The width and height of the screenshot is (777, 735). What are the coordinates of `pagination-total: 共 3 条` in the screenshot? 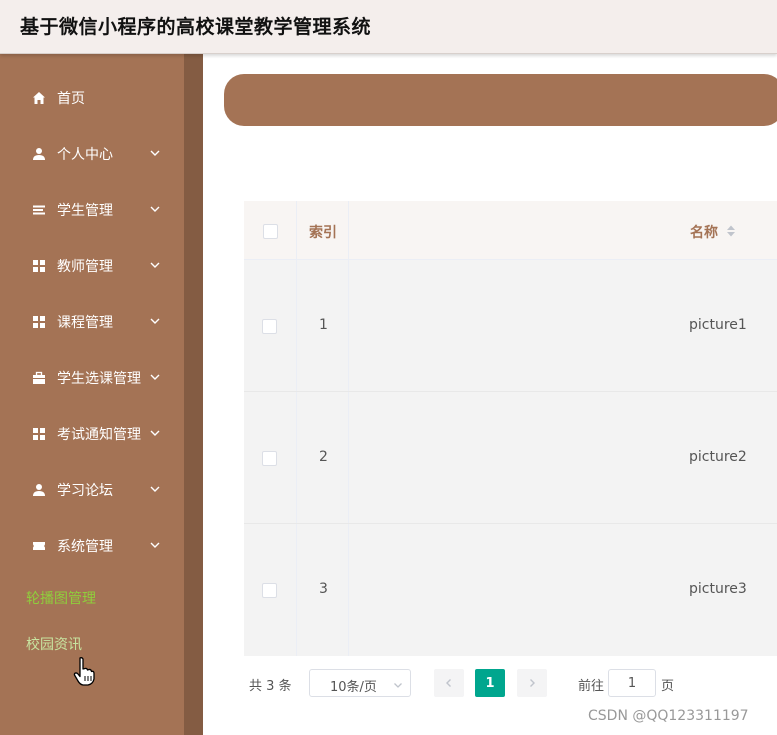 It's located at (270, 686).